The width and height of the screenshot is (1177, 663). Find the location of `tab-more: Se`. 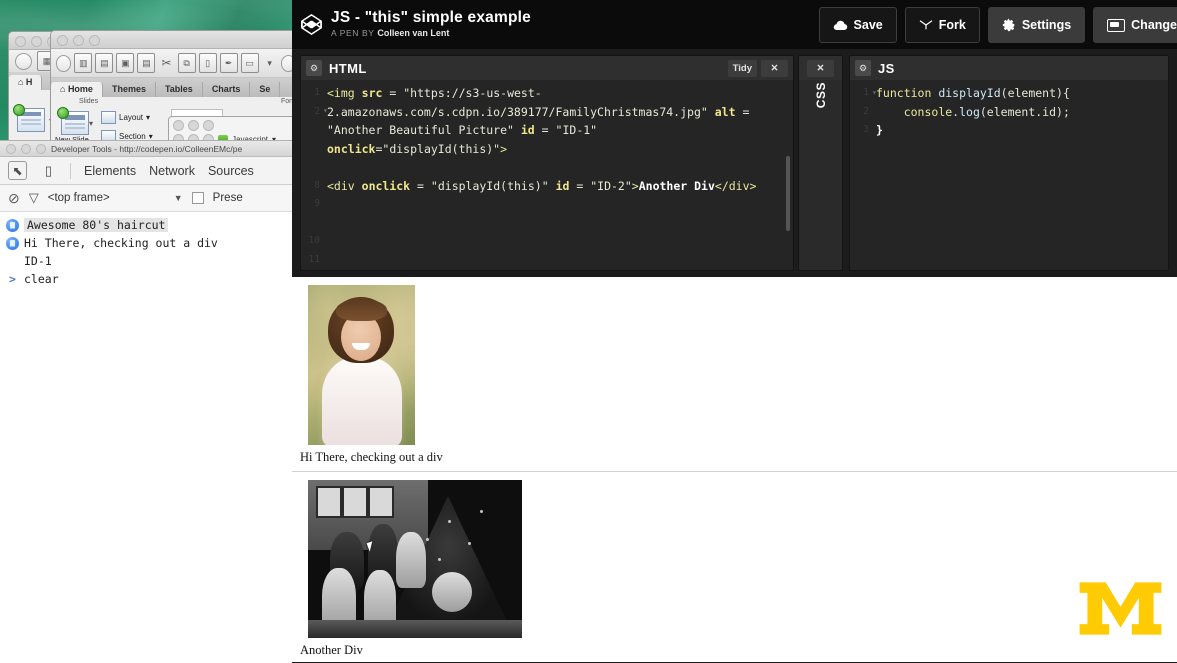

tab-more: Se is located at coordinates (265, 89).